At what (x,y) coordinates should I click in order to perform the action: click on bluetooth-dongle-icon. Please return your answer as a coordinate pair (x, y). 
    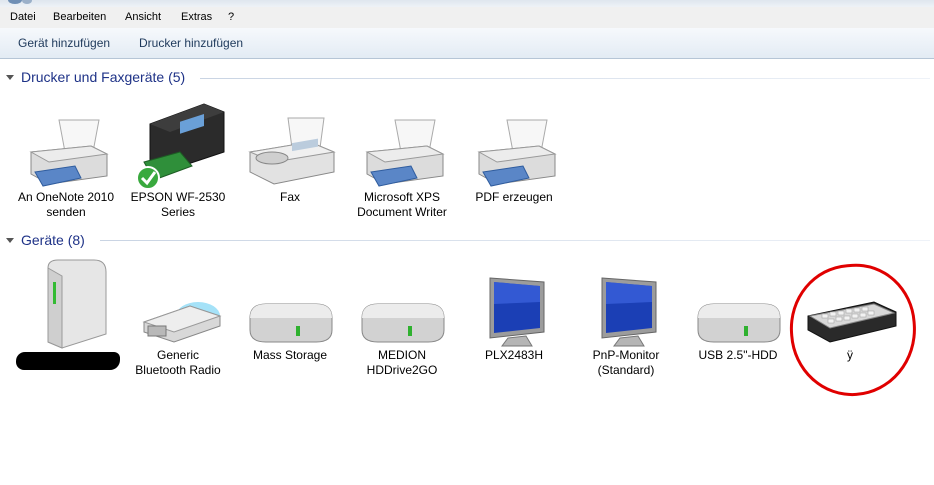
    Looking at the image, I should click on (182, 322).